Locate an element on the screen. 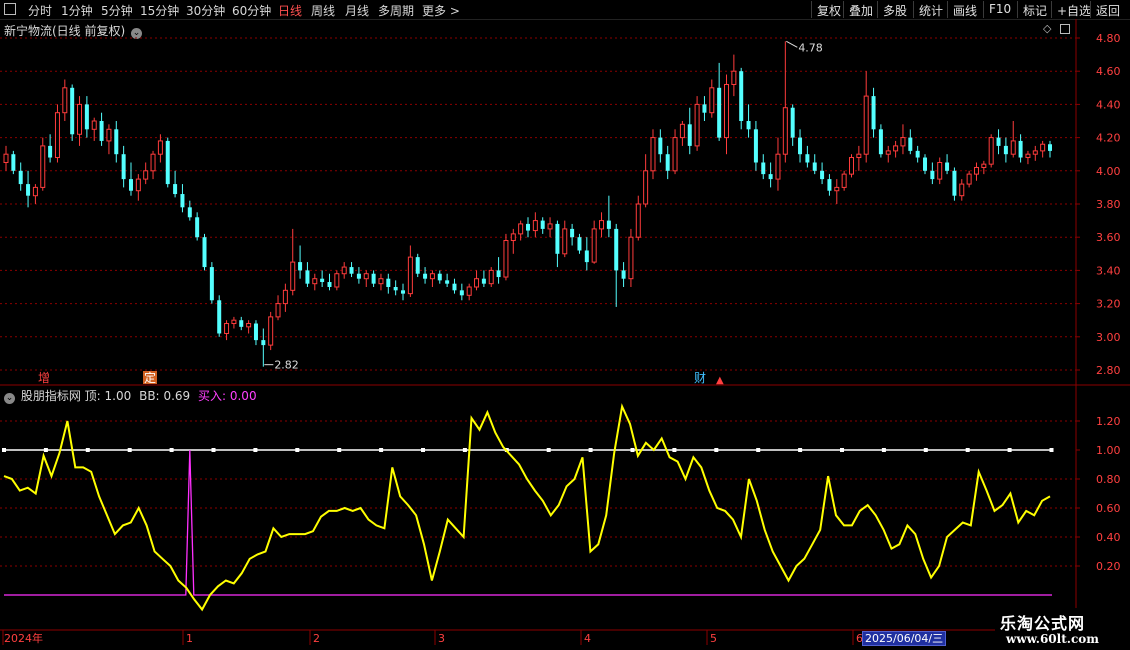  high-label: 4.78 is located at coordinates (810, 47).